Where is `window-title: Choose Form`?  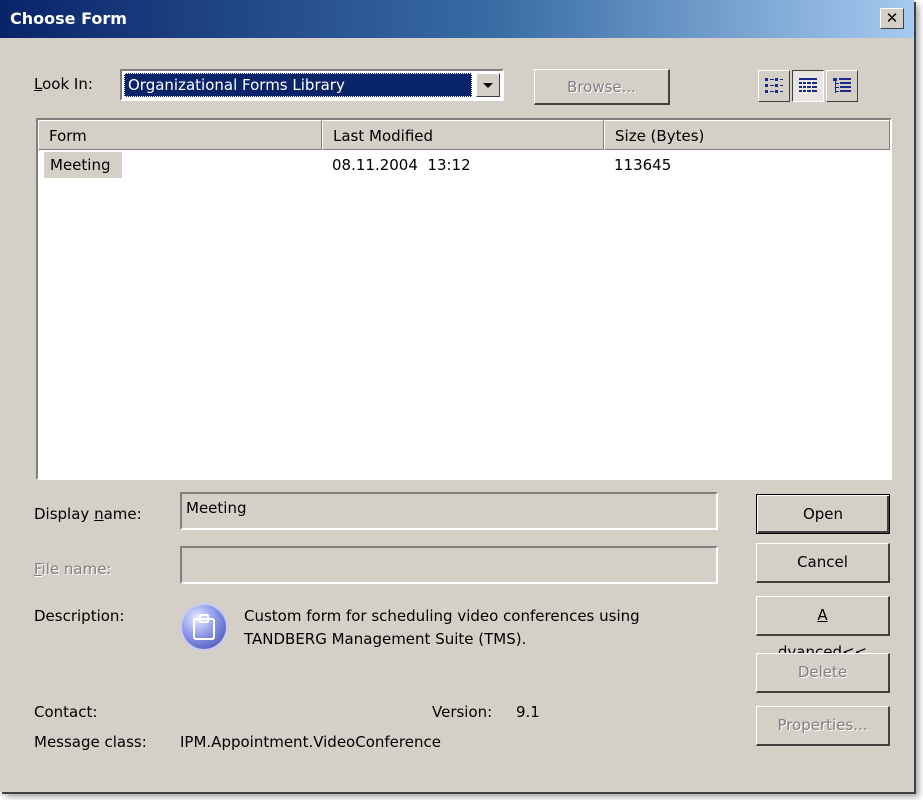
window-title: Choose Form is located at coordinates (68, 18).